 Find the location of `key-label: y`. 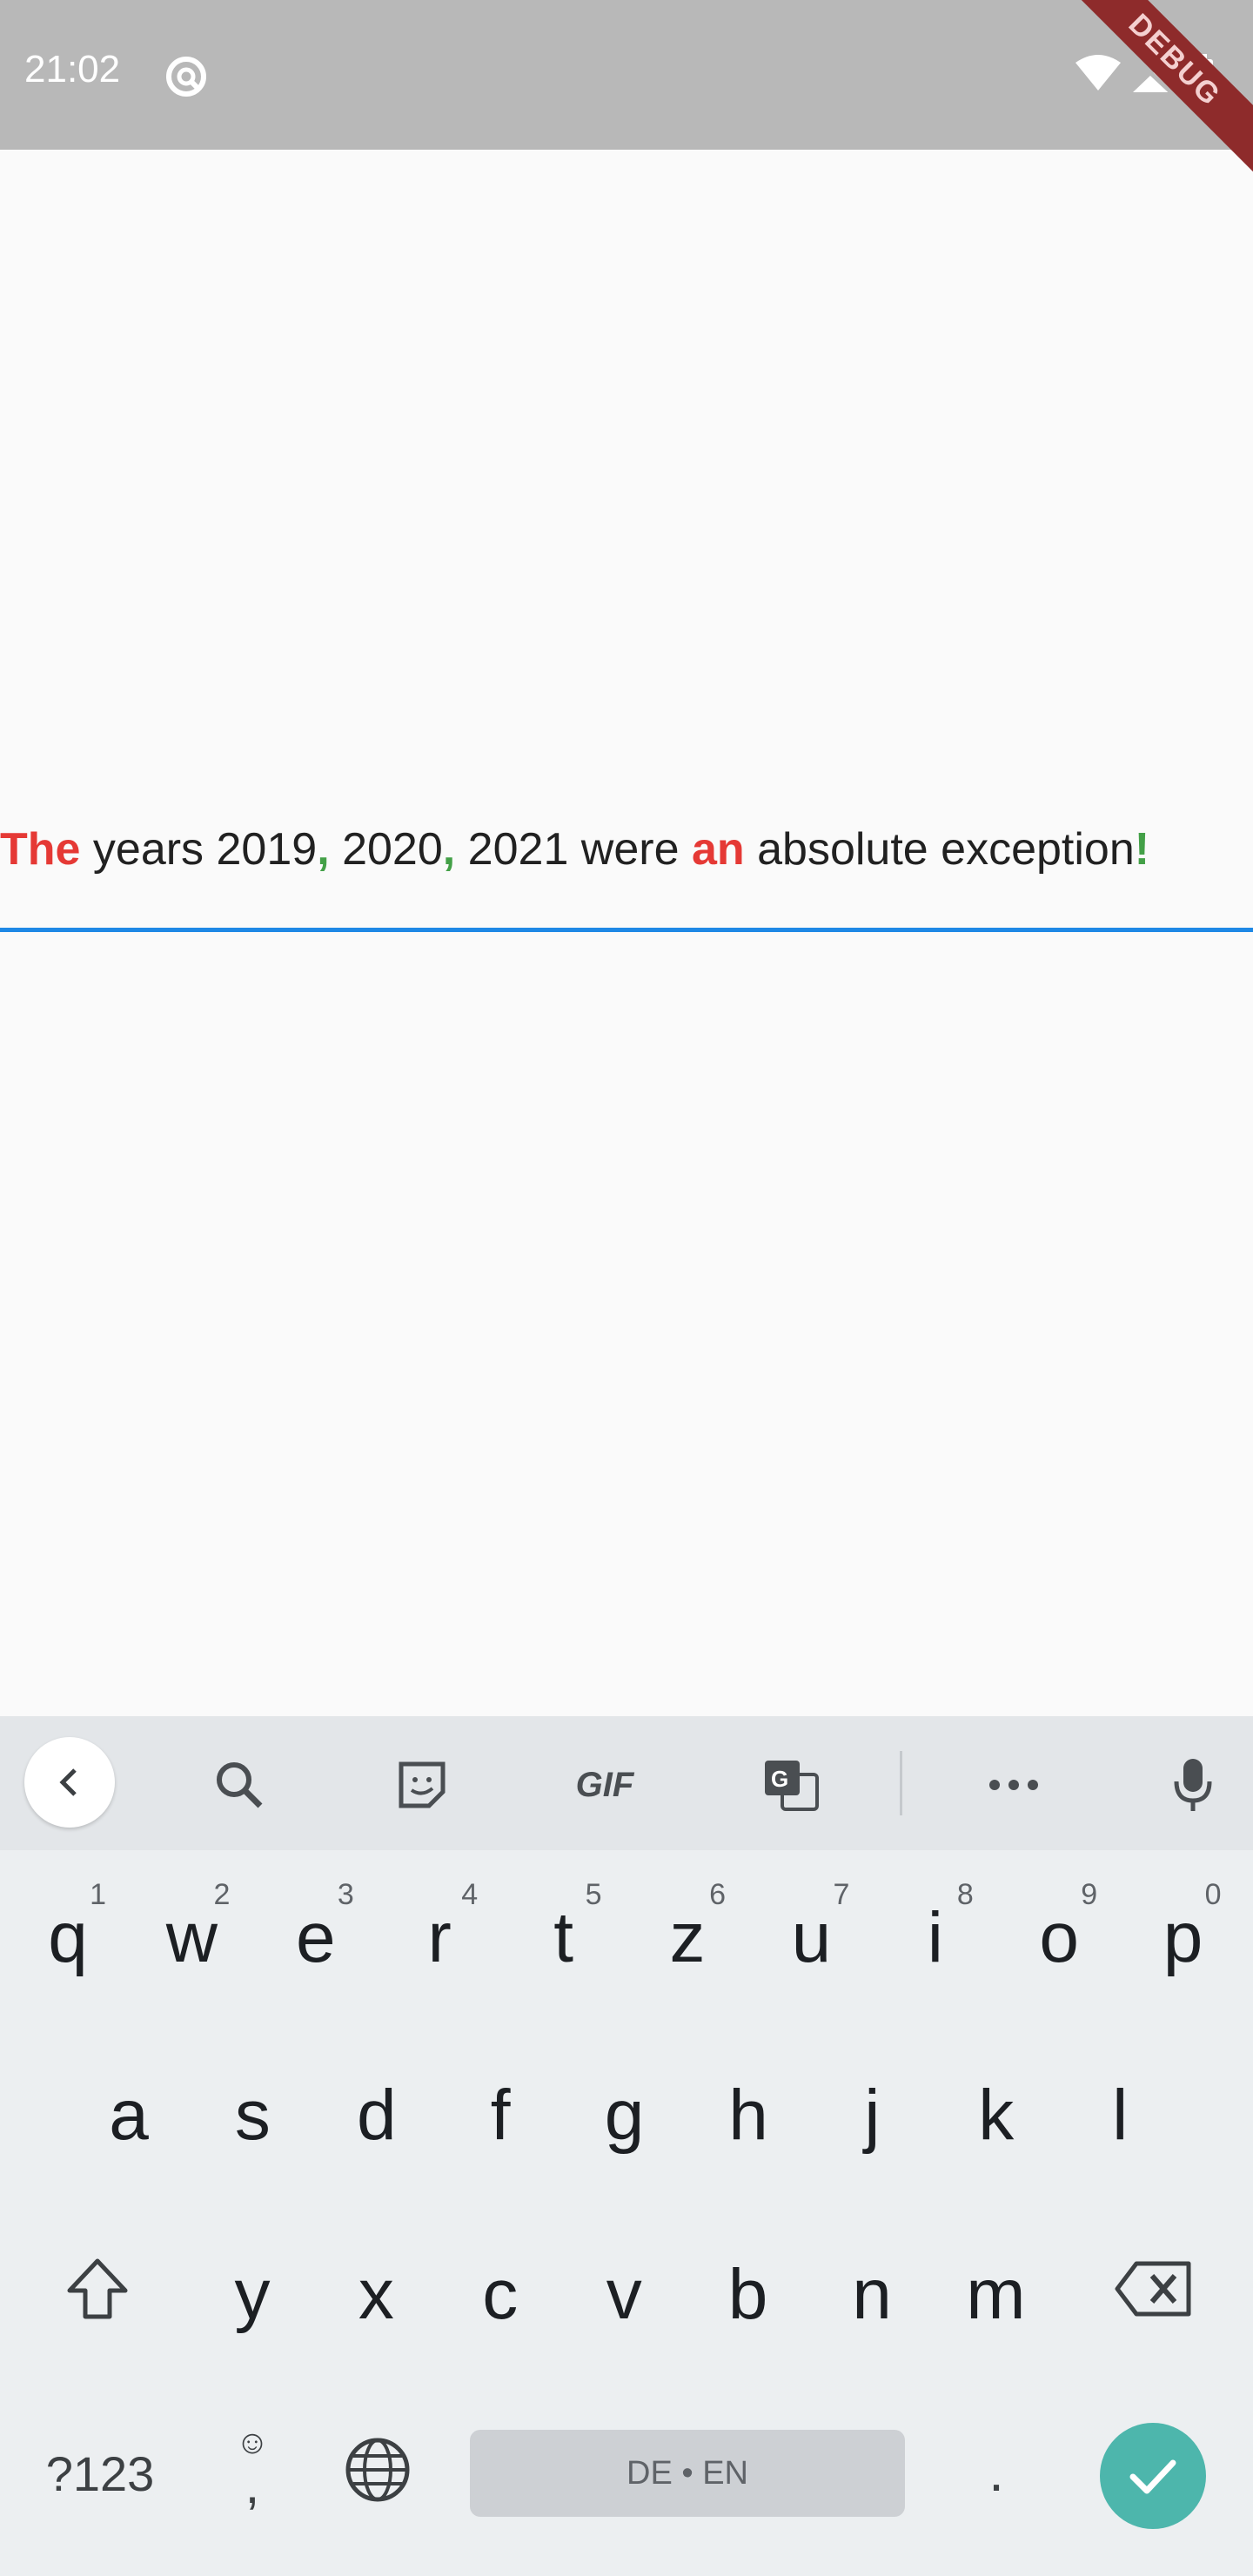

key-label: y is located at coordinates (252, 2294).